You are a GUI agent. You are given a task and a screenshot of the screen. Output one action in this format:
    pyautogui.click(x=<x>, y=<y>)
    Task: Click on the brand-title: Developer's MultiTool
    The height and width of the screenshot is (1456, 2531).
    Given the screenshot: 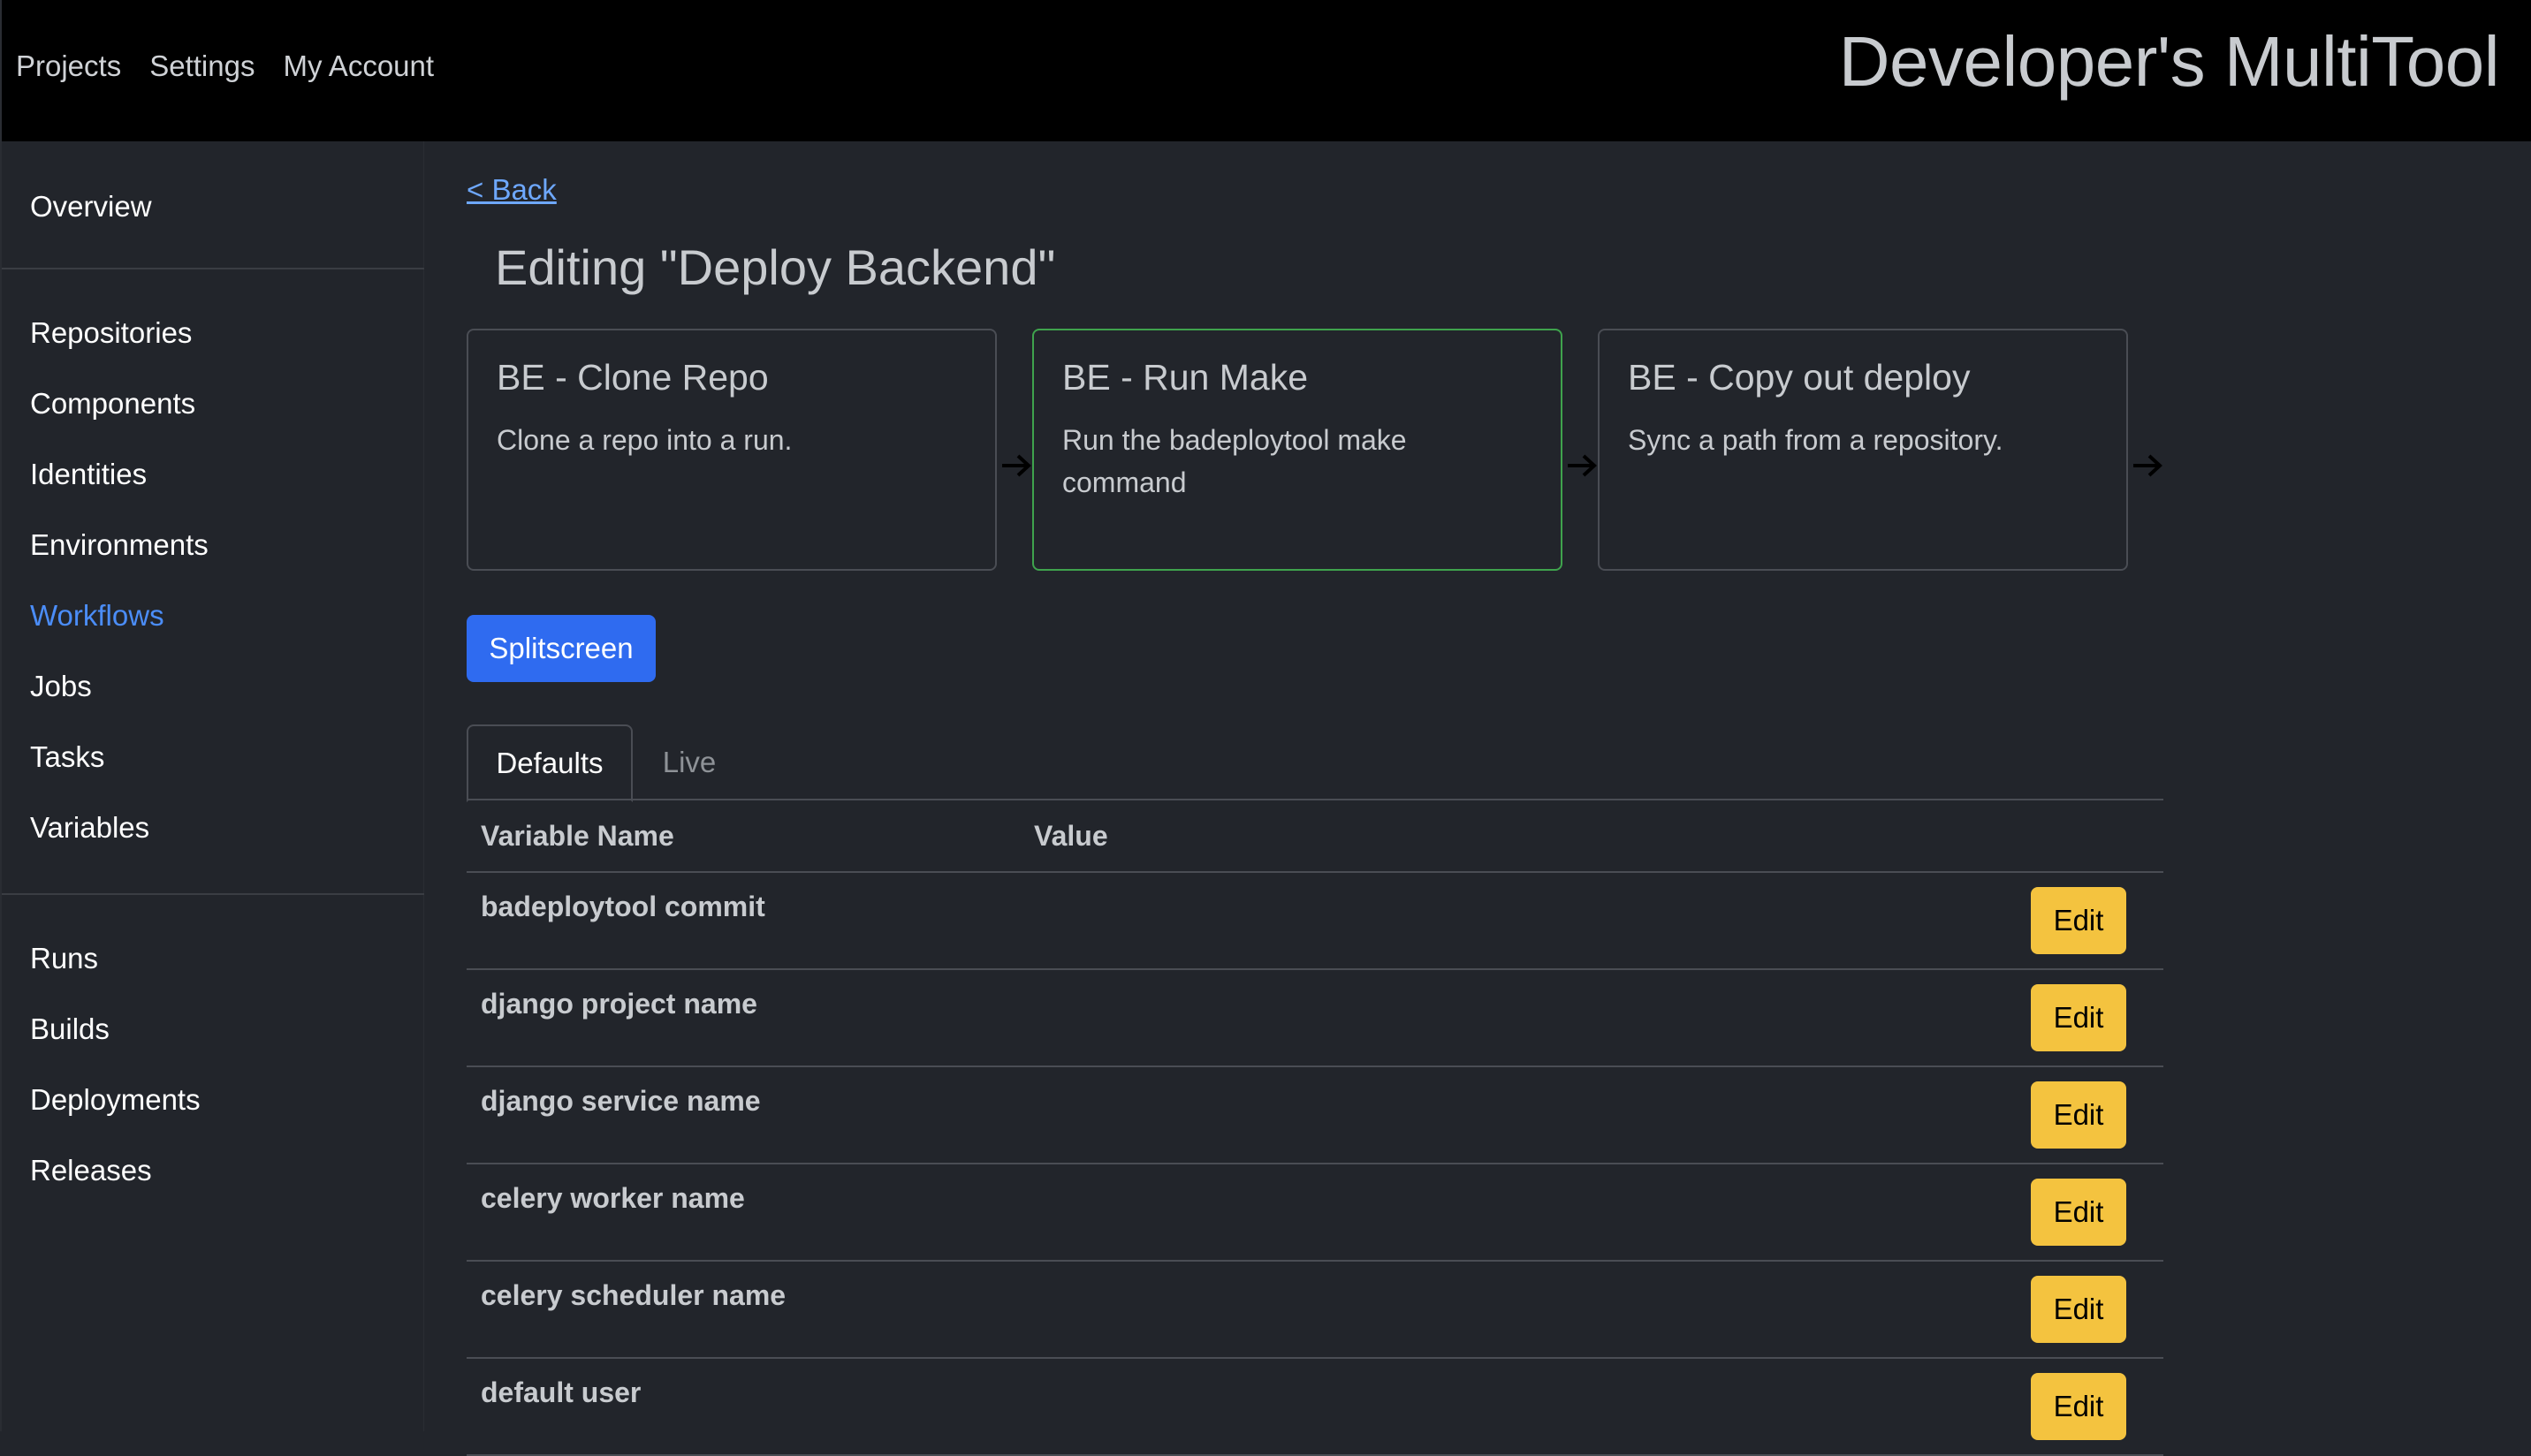 What is the action you would take?
    pyautogui.click(x=2169, y=61)
    